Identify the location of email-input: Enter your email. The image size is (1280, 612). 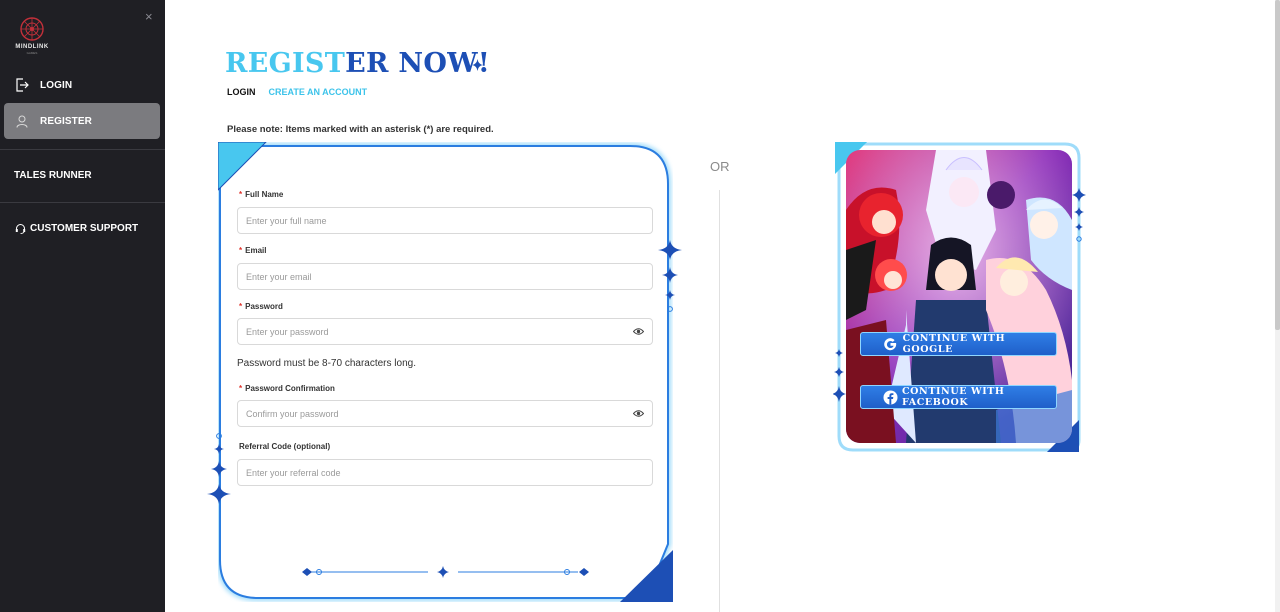
(445, 276).